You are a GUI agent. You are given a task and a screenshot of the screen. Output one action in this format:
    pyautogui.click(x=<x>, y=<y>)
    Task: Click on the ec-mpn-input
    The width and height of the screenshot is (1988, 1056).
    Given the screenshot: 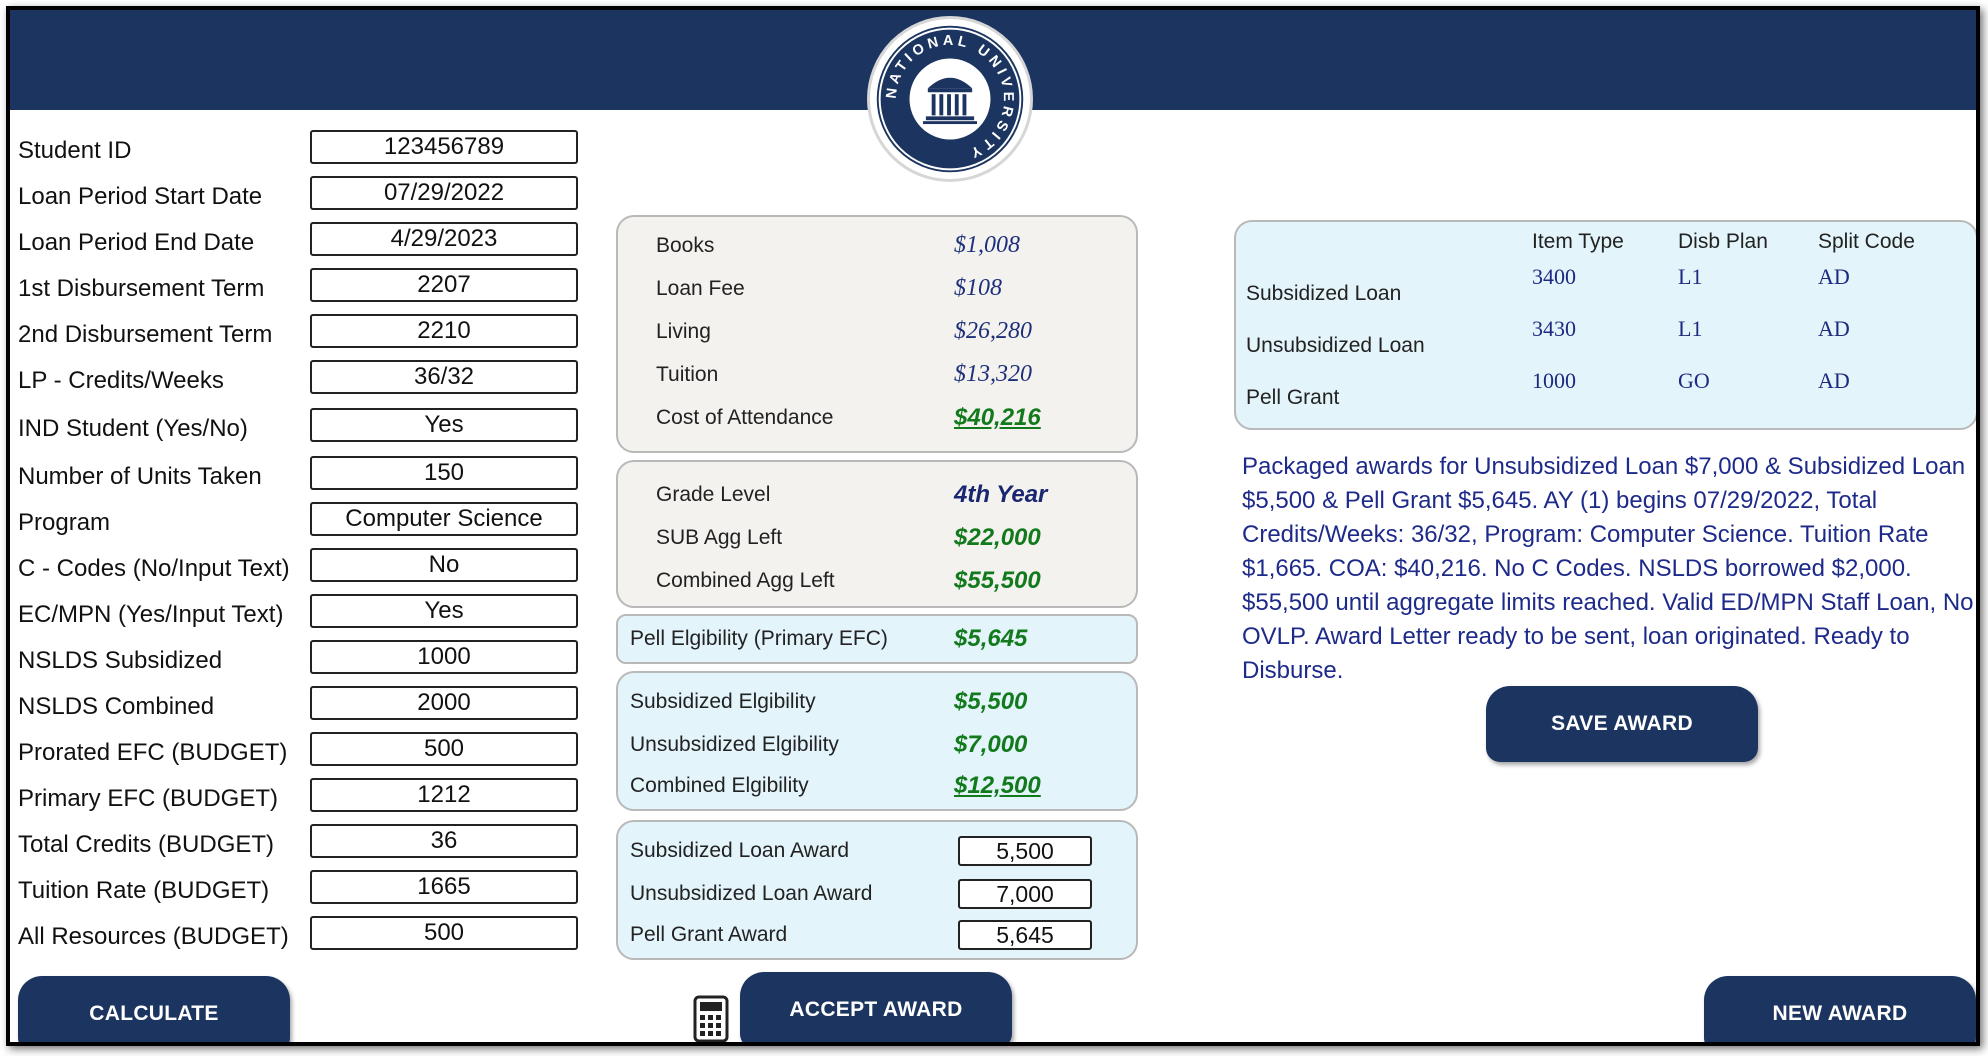 What is the action you would take?
    pyautogui.click(x=444, y=611)
    